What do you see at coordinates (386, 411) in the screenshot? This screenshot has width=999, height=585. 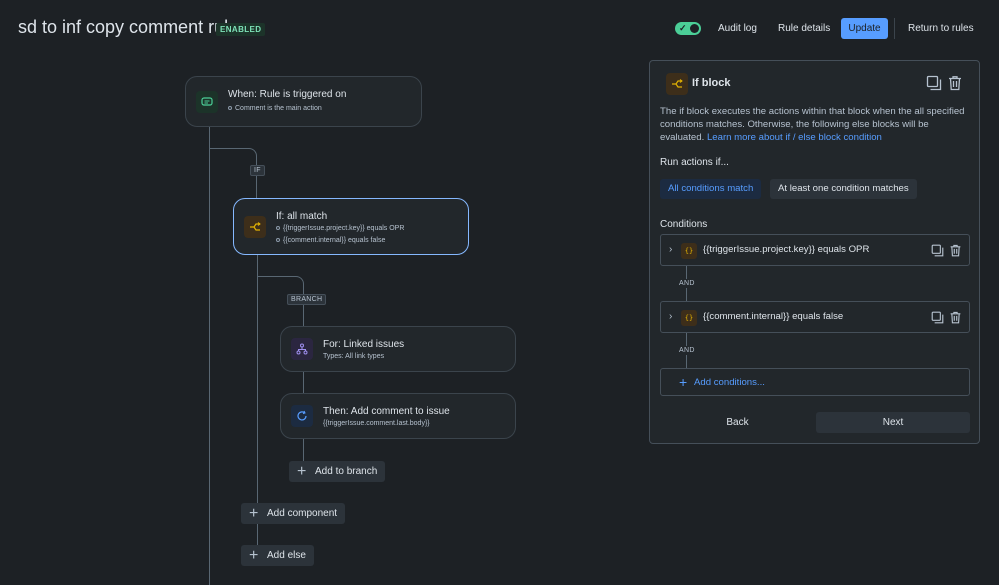 I see `then-node-title: Then: Add comment to issue` at bounding box center [386, 411].